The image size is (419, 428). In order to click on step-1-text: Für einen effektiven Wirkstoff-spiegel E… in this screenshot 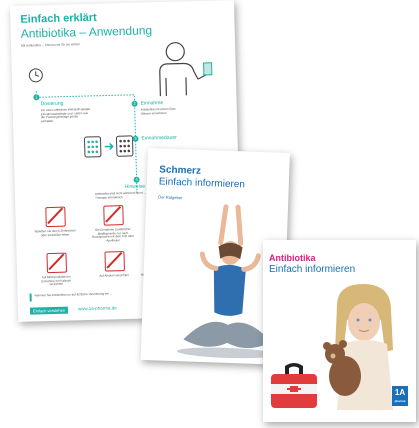, I will do `click(65, 115)`.